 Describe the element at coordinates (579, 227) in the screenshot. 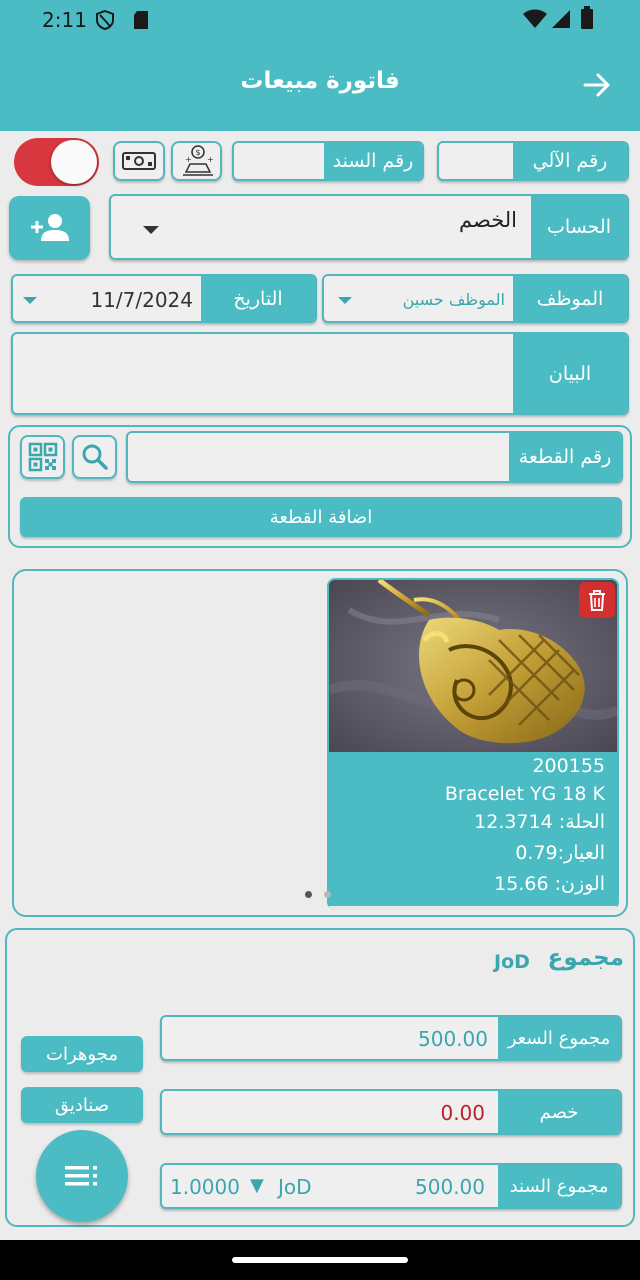

I see `account-label: الحساب` at that location.